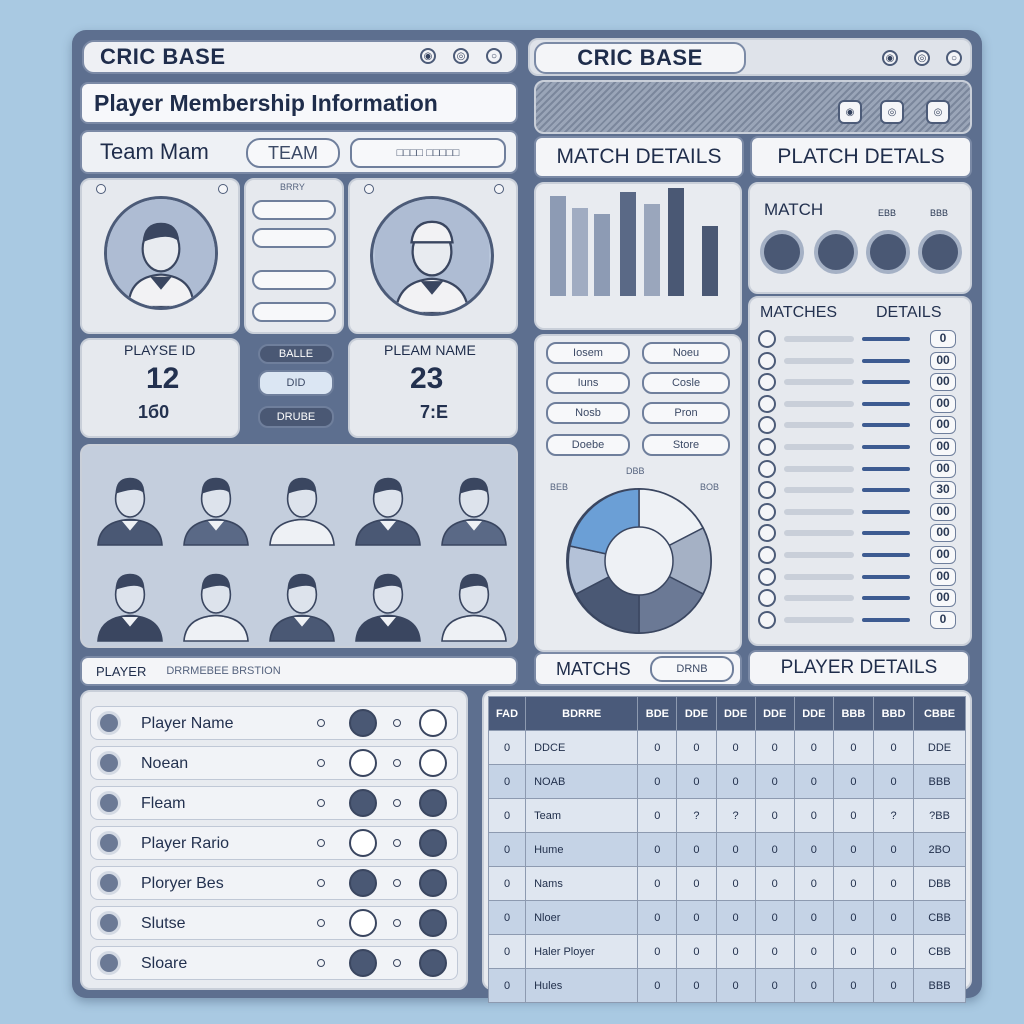  What do you see at coordinates (850, 112) in the screenshot?
I see `toggle-icon: ◉` at bounding box center [850, 112].